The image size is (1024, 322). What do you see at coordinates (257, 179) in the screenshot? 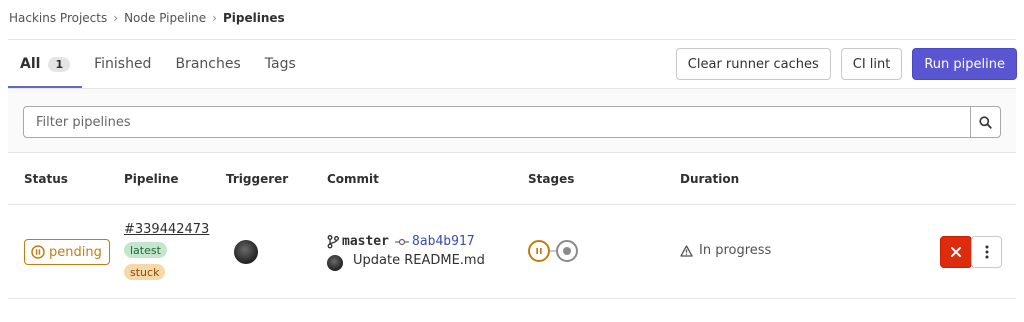
I see `column-header-triggerer: Triggerer` at bounding box center [257, 179].